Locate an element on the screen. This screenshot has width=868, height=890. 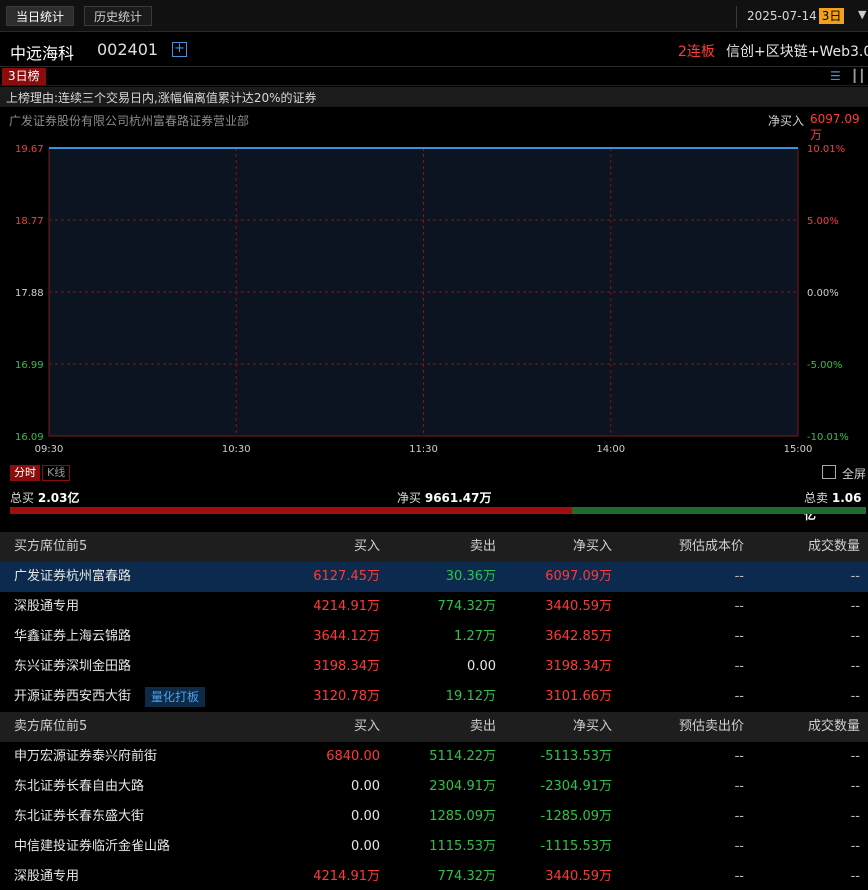
buy-table-header: 买方席位前5 买入 卖出 净买入 预估成本价 成交数量 is located at coordinates (434, 547).